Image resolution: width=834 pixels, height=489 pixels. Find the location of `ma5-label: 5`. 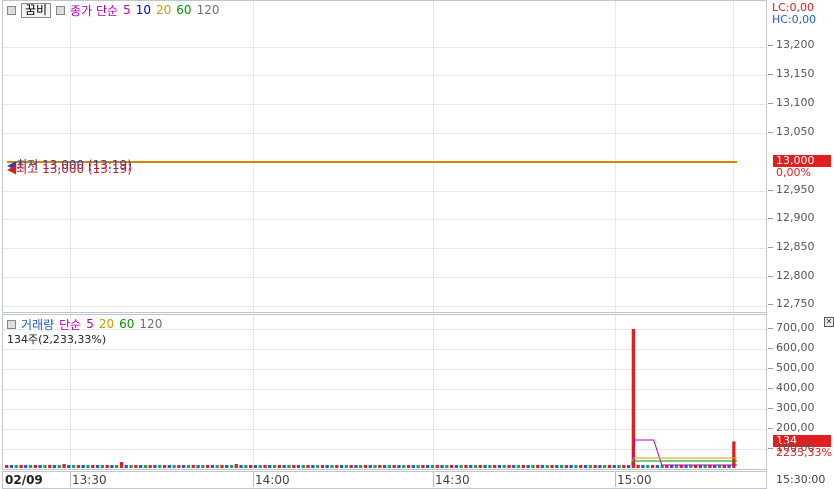

ma5-label: 5 is located at coordinates (127, 10).